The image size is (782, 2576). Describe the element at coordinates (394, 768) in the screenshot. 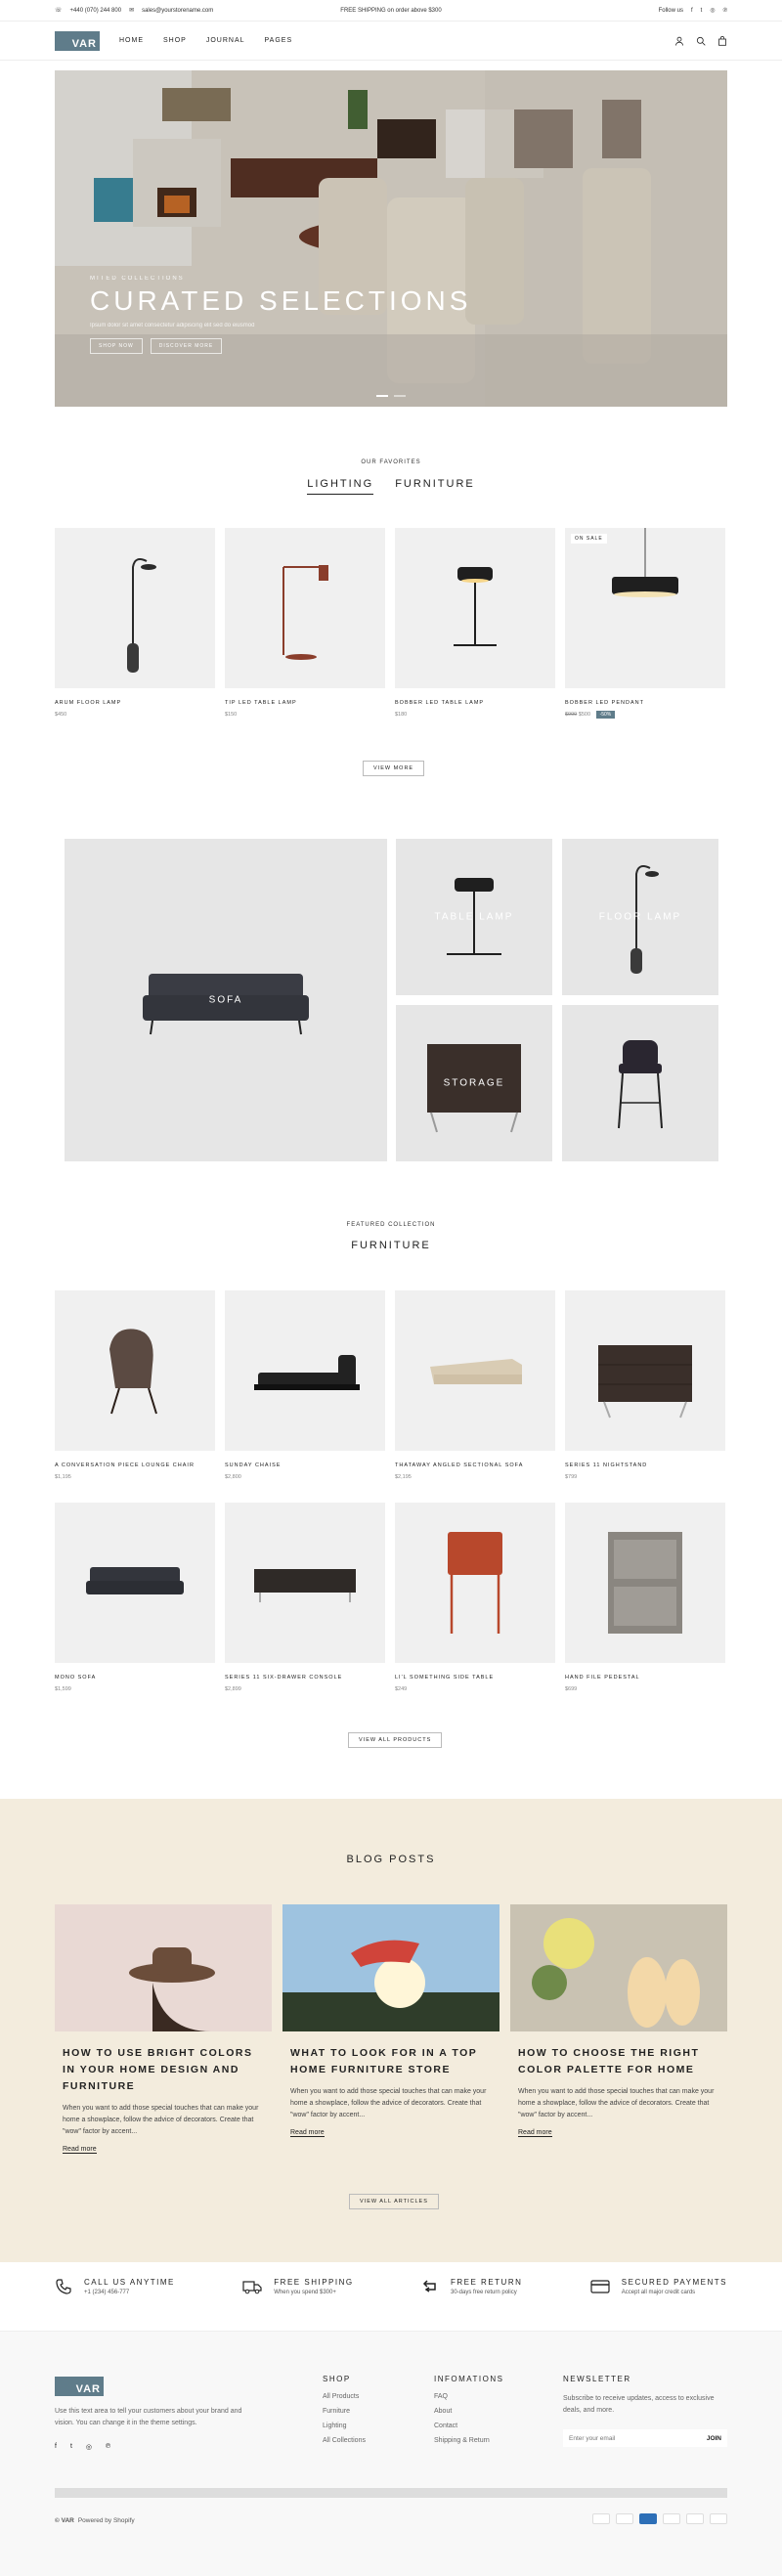

I see `view-more-button: VIEW MORE` at that location.